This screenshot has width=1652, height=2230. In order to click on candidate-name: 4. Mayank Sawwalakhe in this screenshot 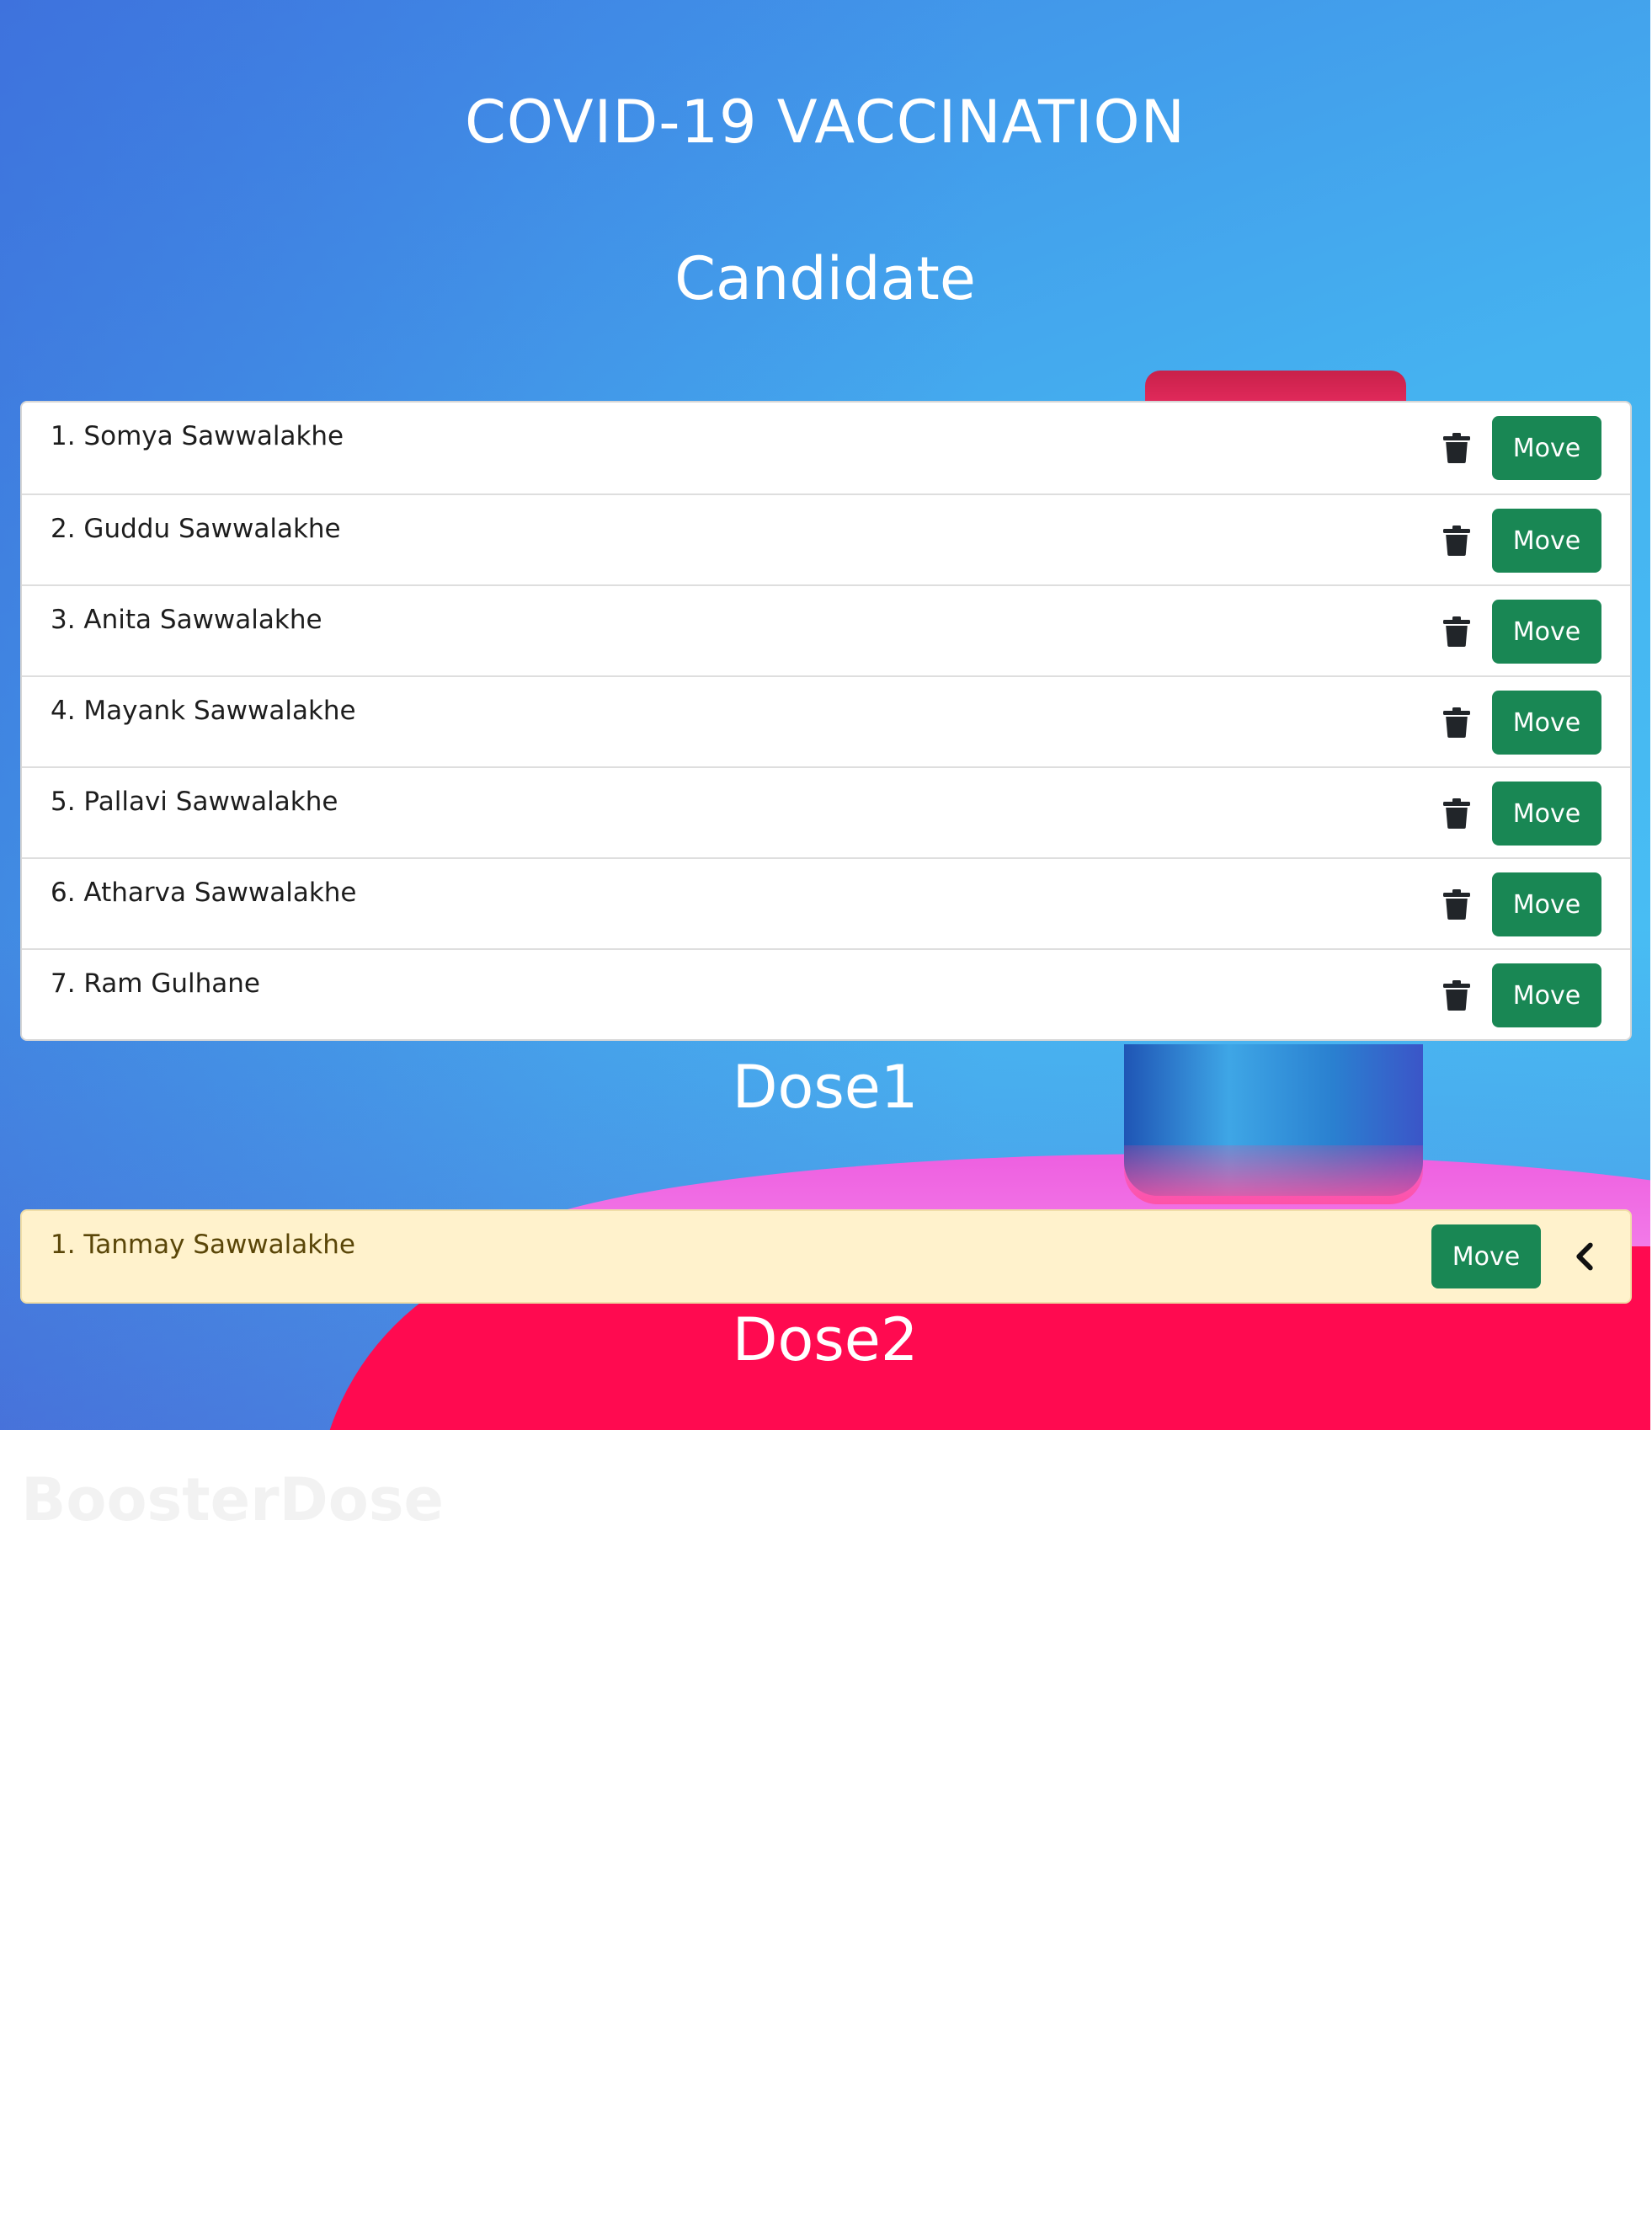, I will do `click(203, 711)`.